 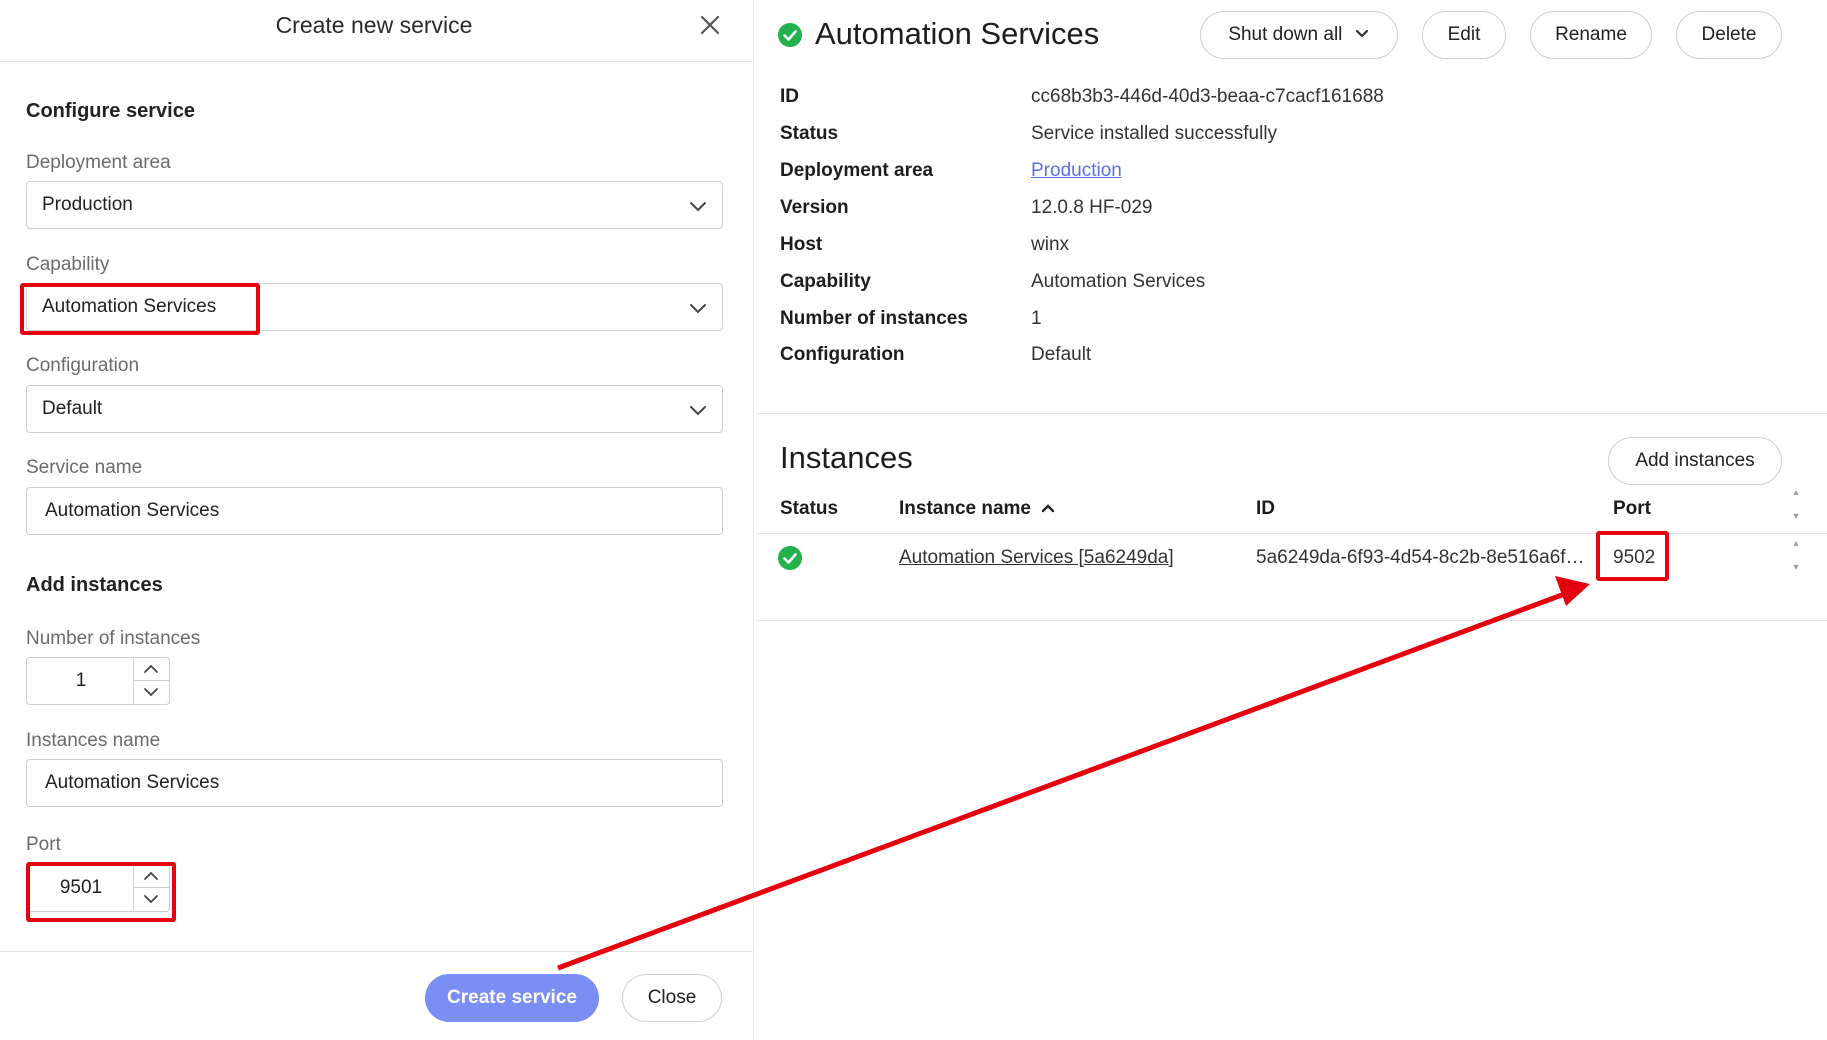 What do you see at coordinates (94, 585) in the screenshot?
I see `add-instances-title: Add instances` at bounding box center [94, 585].